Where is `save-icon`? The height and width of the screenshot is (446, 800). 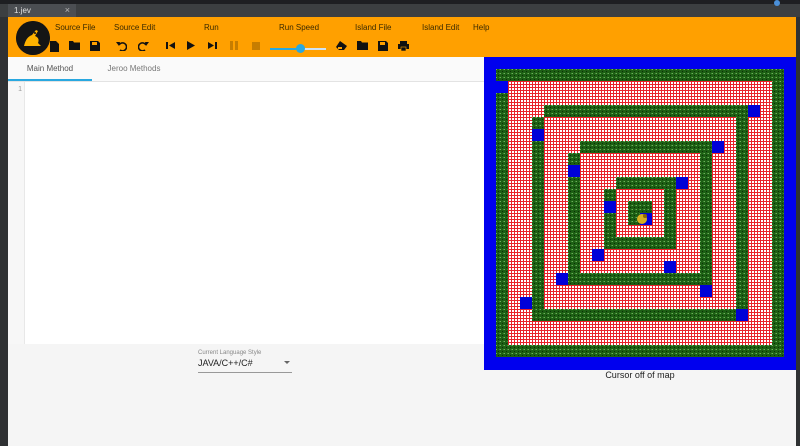
save-icon is located at coordinates (95, 47).